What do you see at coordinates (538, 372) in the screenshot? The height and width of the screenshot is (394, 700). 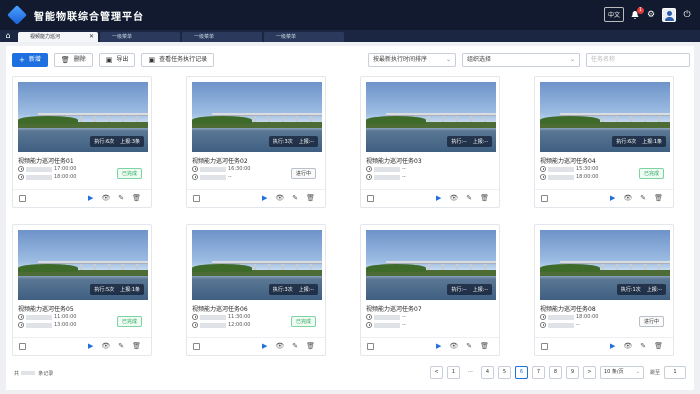 I see `page-button: 7` at bounding box center [538, 372].